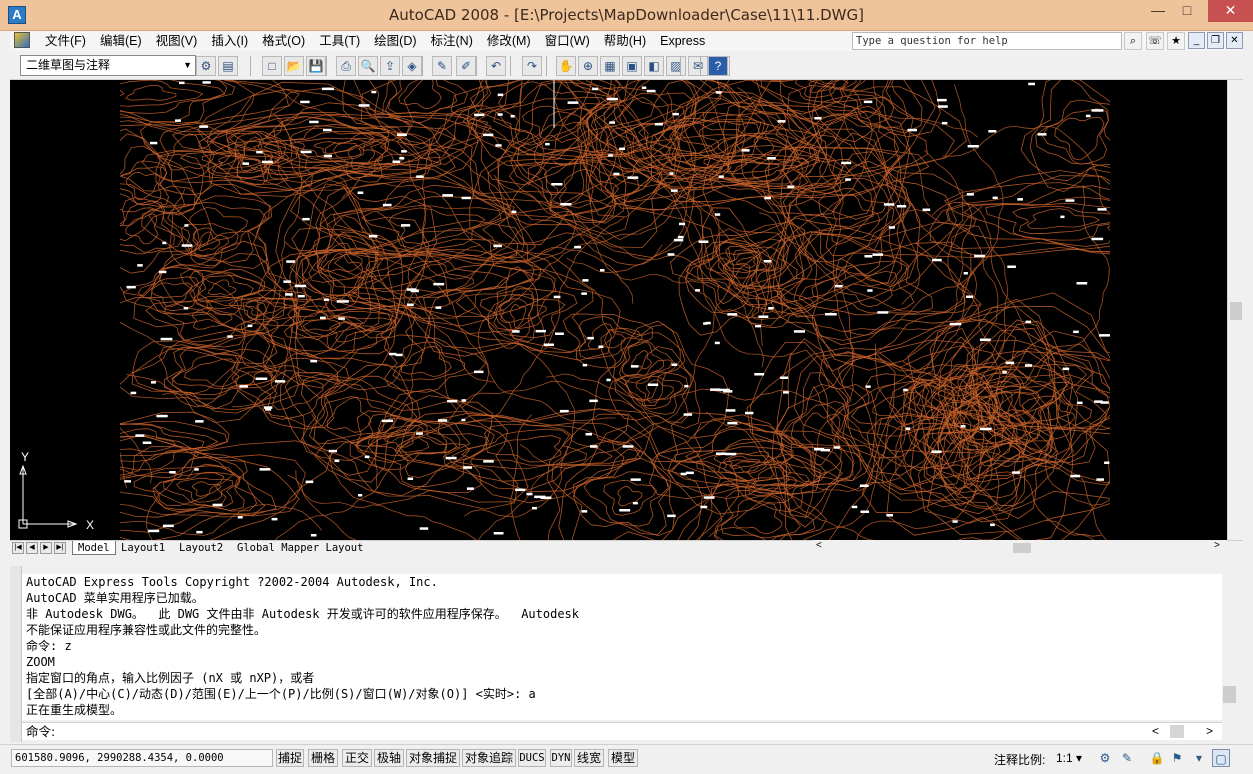 This screenshot has width=1253, height=774. Describe the element at coordinates (496, 66) in the screenshot. I see `undo-icon: ↶` at that location.